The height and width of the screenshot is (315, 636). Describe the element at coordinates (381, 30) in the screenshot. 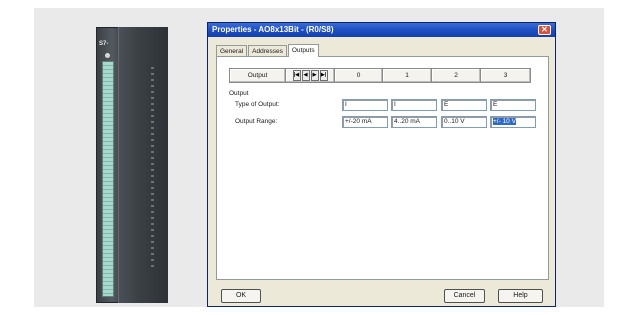

I see `dialog-titlebar: Properties - AO8x13Bit - (R0/S8) ✕` at that location.